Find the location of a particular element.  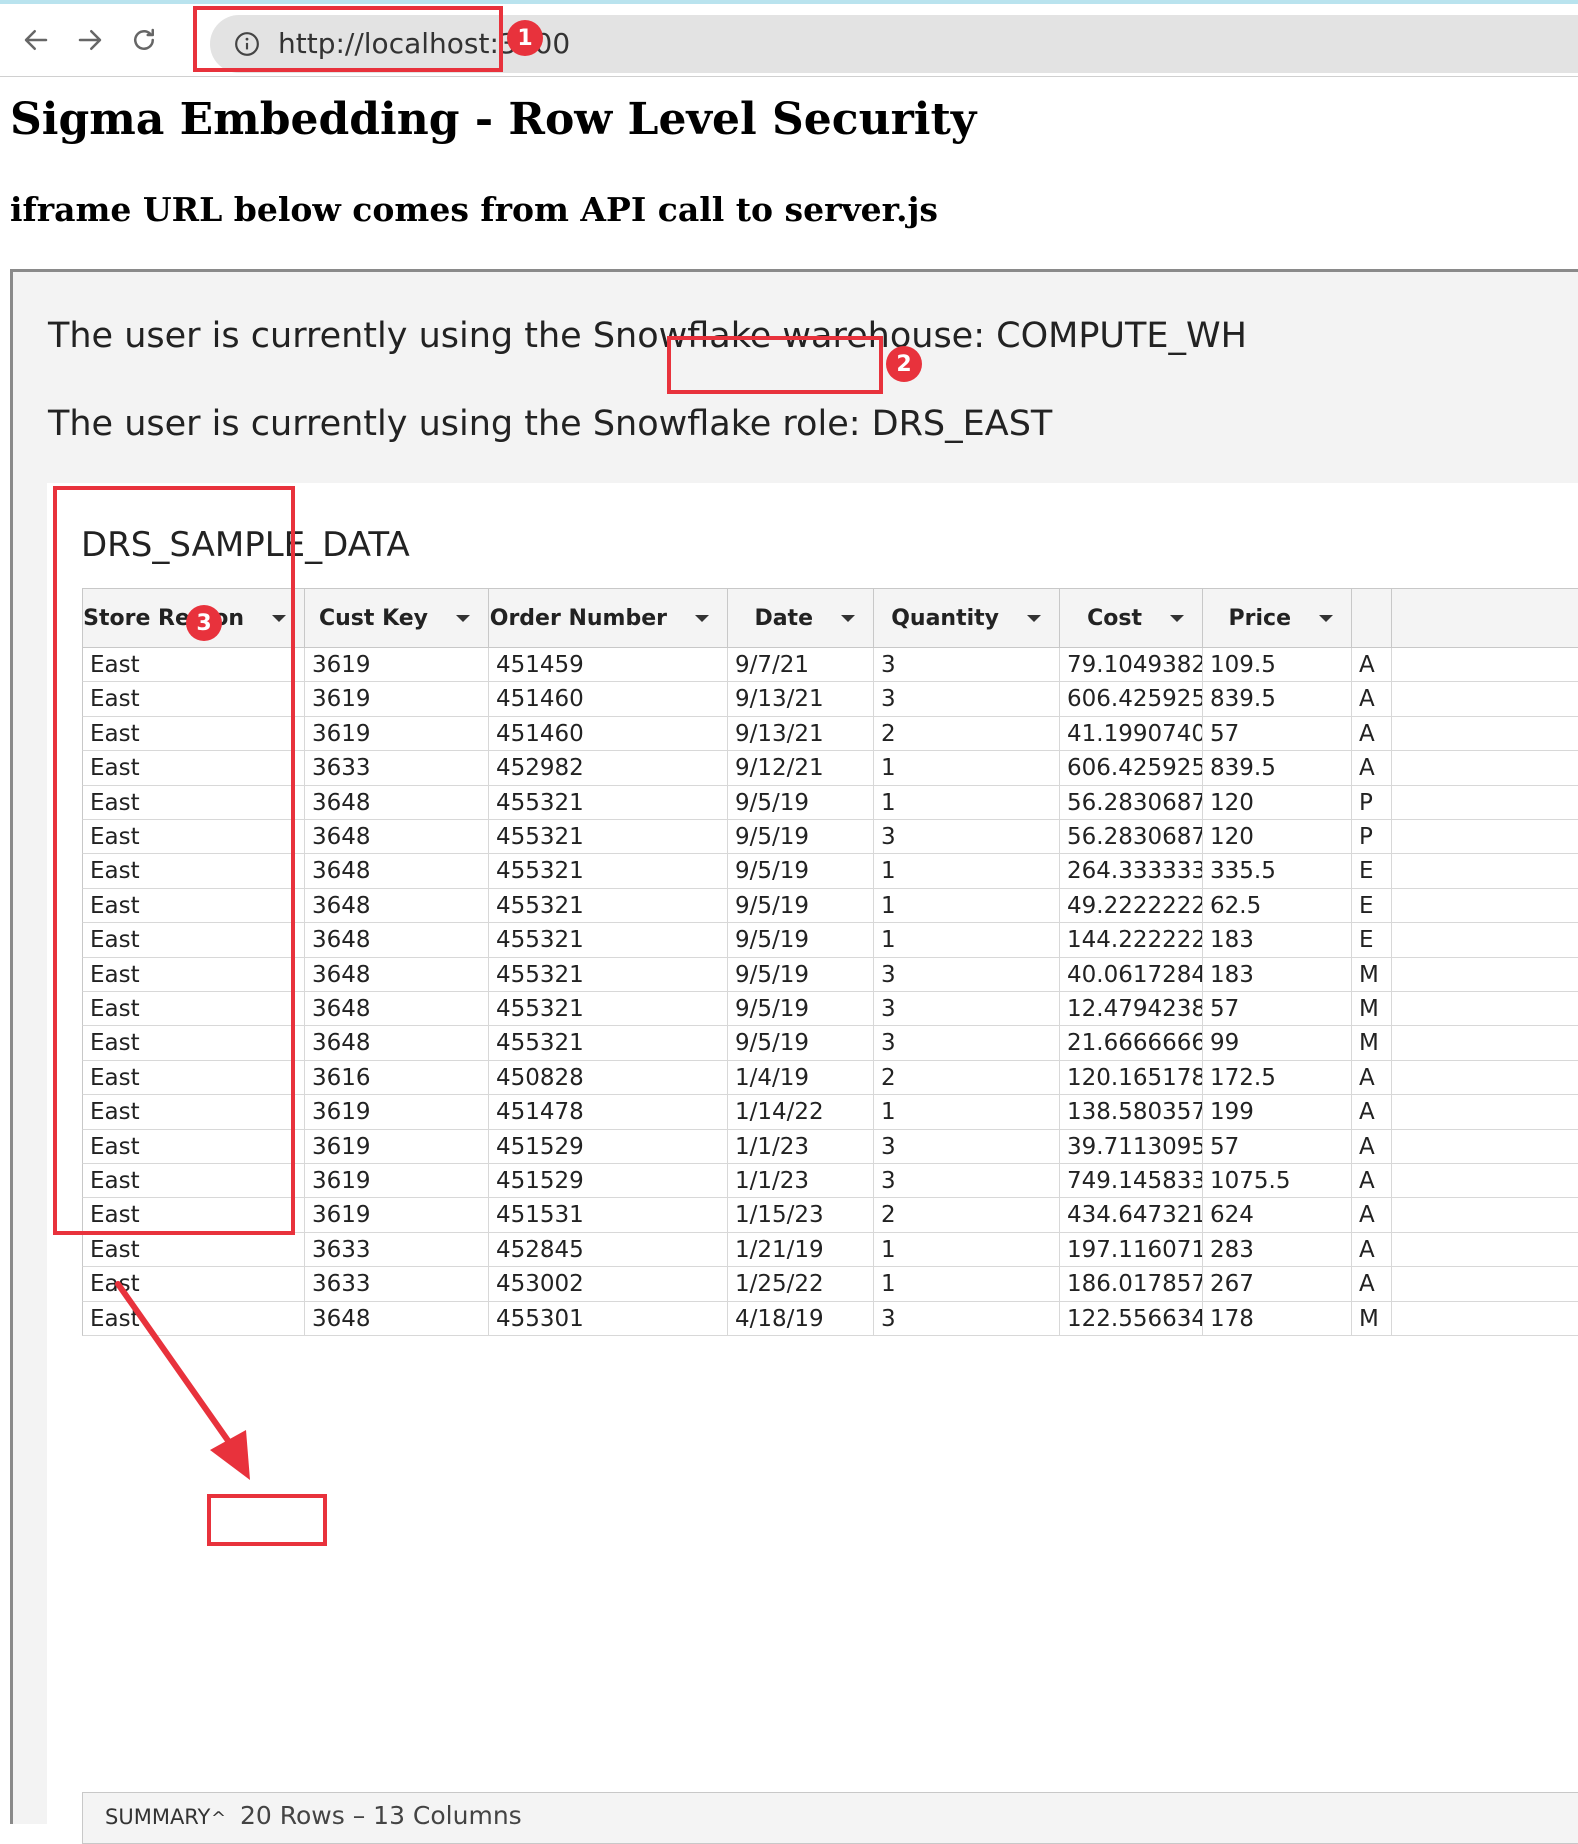

table-cell: 9/12/21 is located at coordinates (801, 768).